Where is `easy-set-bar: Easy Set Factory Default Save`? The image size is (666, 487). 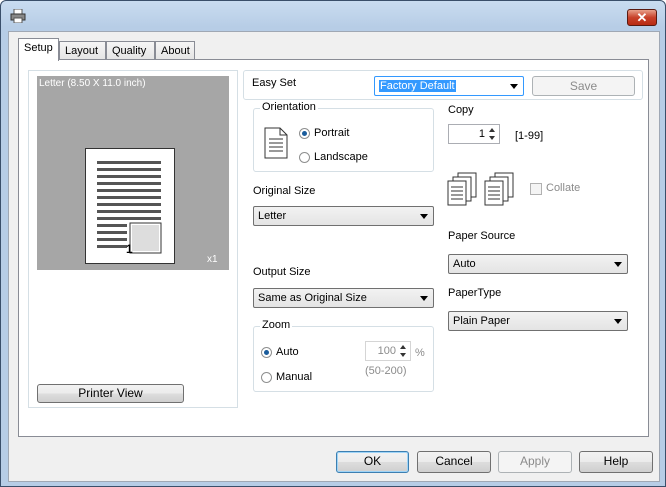 easy-set-bar: Easy Set Factory Default Save is located at coordinates (443, 85).